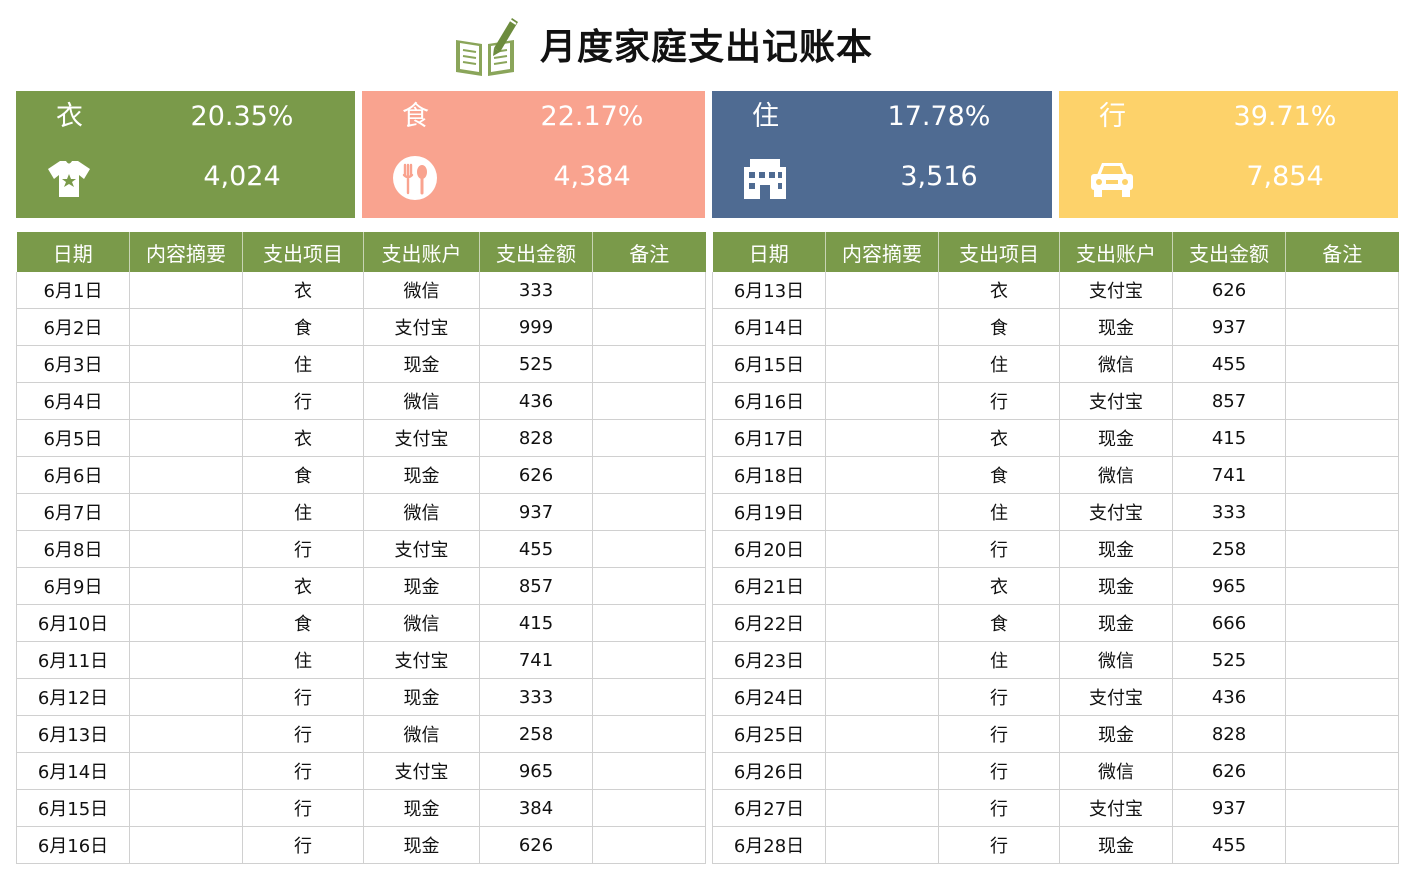 This screenshot has height=876, width=1414. What do you see at coordinates (999, 252) in the screenshot?
I see `column-header-category: 支出项目` at bounding box center [999, 252].